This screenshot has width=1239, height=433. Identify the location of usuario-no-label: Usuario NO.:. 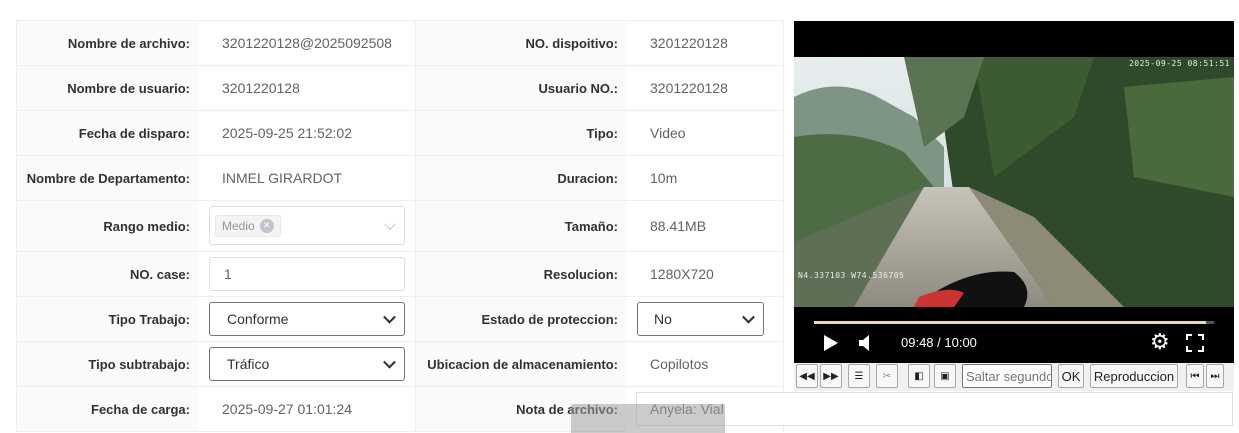
(521, 88).